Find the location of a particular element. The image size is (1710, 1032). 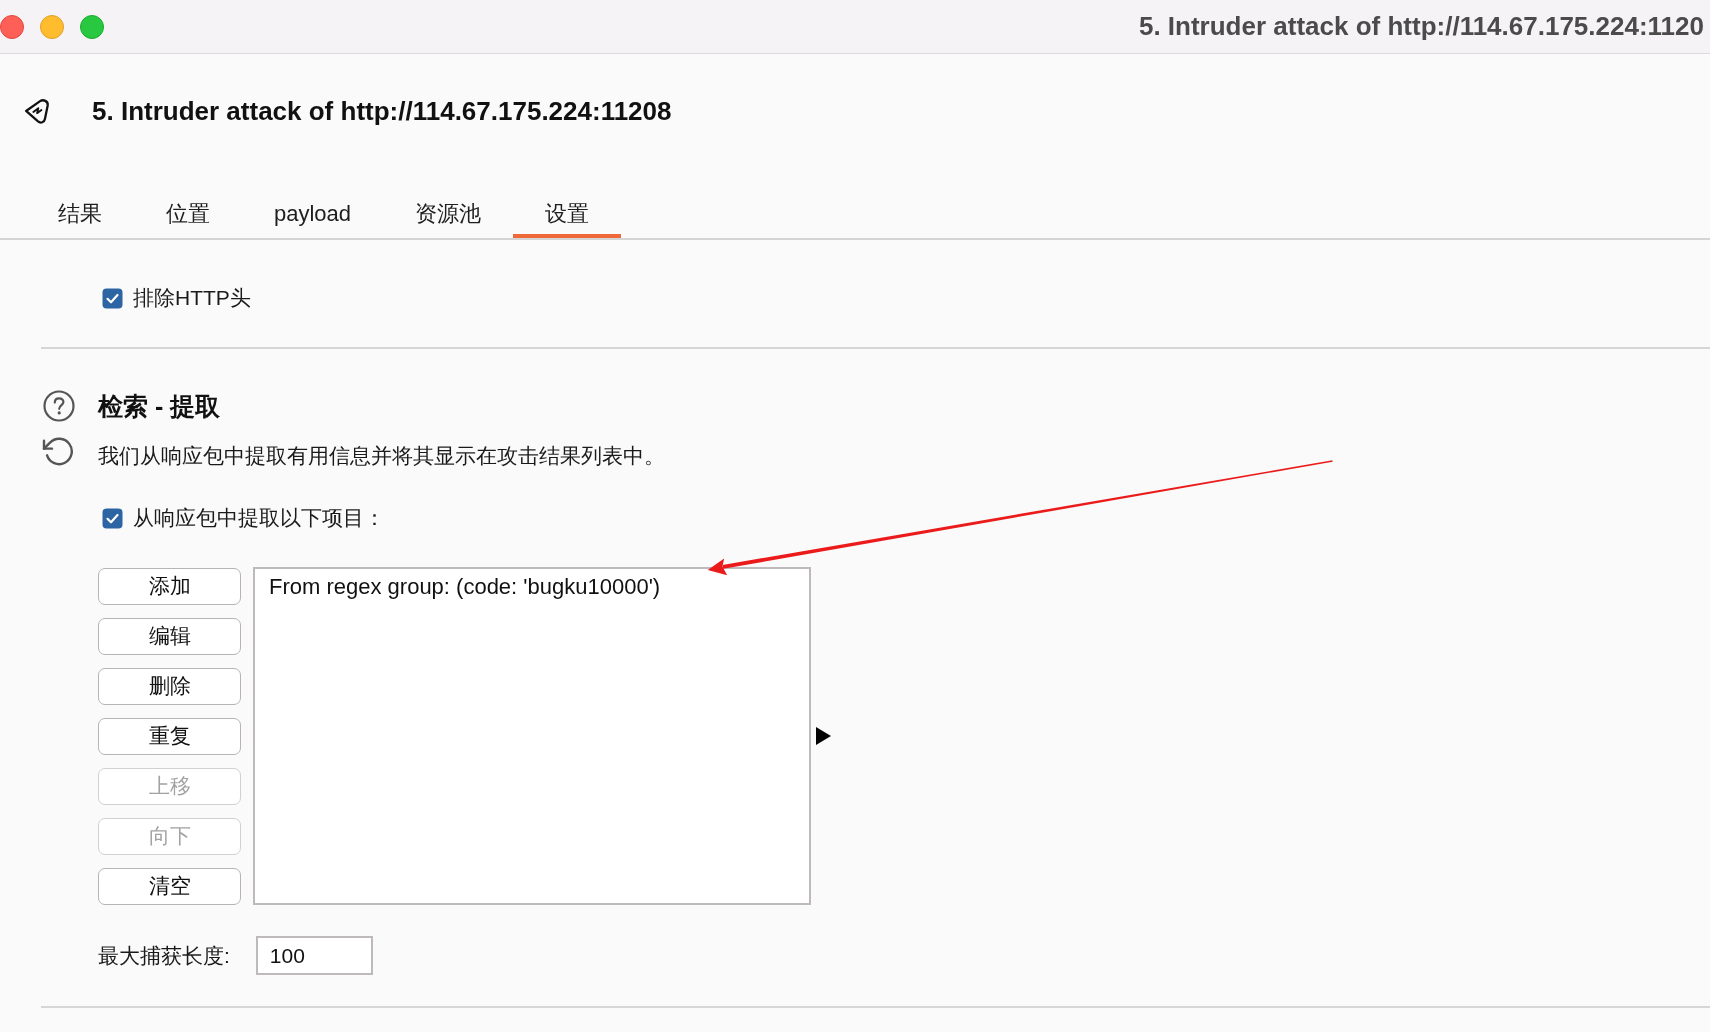

list-action-button: 重复 is located at coordinates (169, 736).